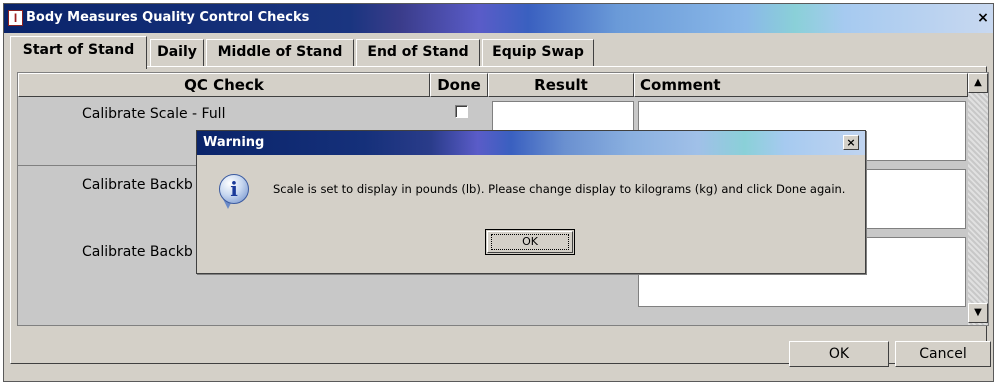 The height and width of the screenshot is (385, 997). Describe the element at coordinates (224, 85) in the screenshot. I see `column-header-qc-check: QC Check` at that location.